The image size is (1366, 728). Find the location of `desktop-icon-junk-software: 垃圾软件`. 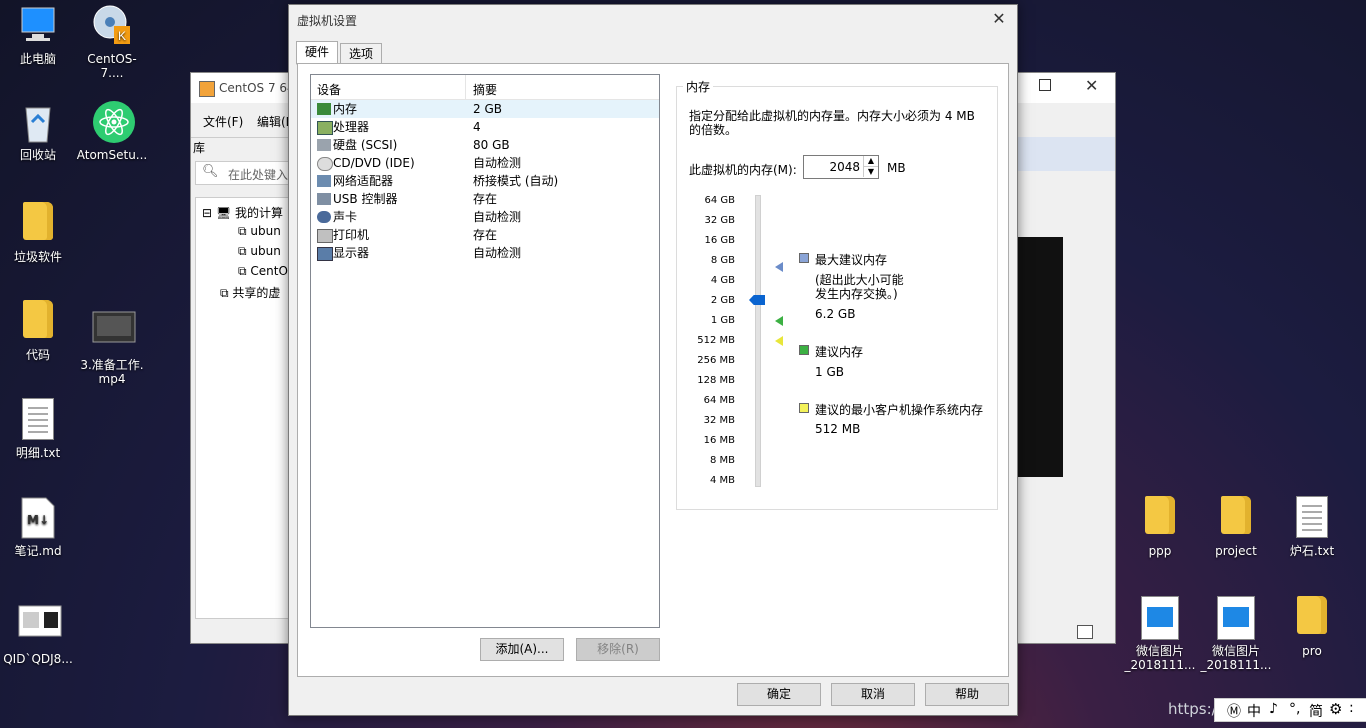

desktop-icon-junk-software: 垃圾软件 is located at coordinates (38, 233).